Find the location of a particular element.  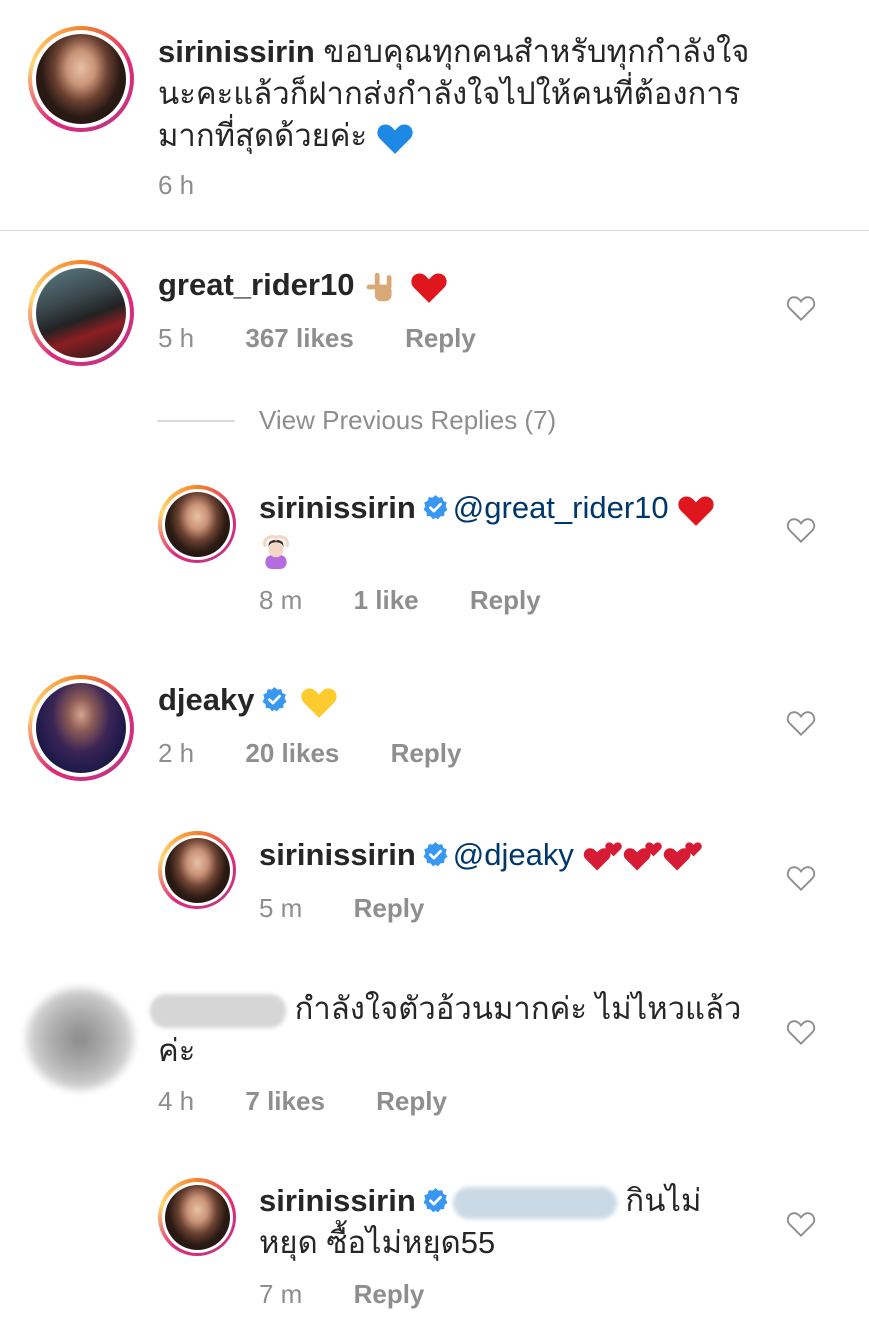

comment-meta: 4 h 7 likes Reply is located at coordinates (324, 1101).